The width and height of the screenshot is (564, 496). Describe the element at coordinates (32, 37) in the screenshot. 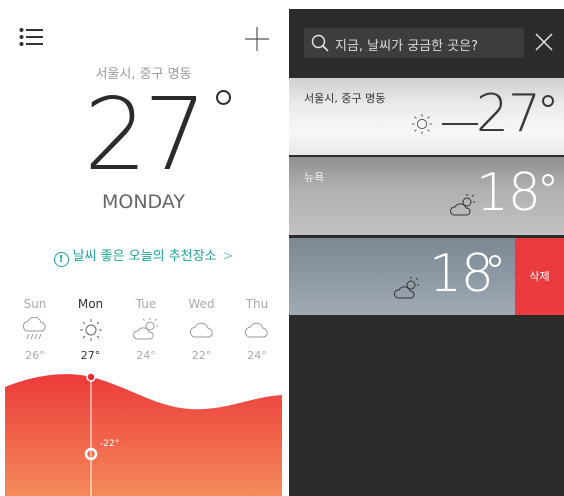

I see `list-menu-icon` at that location.